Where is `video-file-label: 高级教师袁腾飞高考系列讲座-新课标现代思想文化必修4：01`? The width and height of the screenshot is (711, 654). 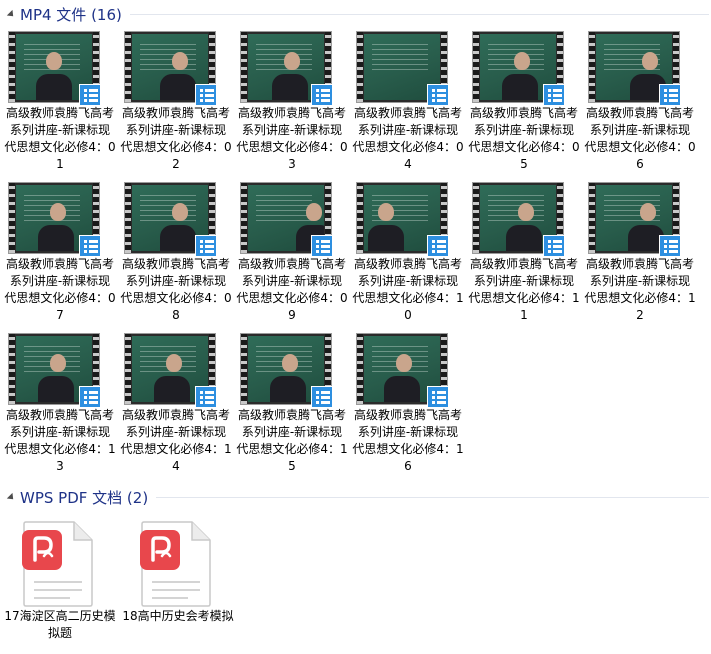
video-file-label: 高级教师袁腾飞高考系列讲座-新课标现代思想文化必修4：01 is located at coordinates (60, 138).